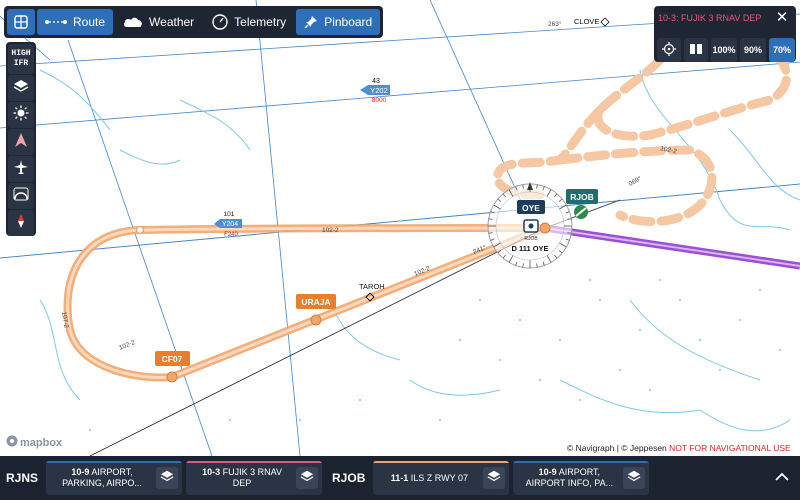  I want to click on curve-arrow-icon, so click(21, 196).